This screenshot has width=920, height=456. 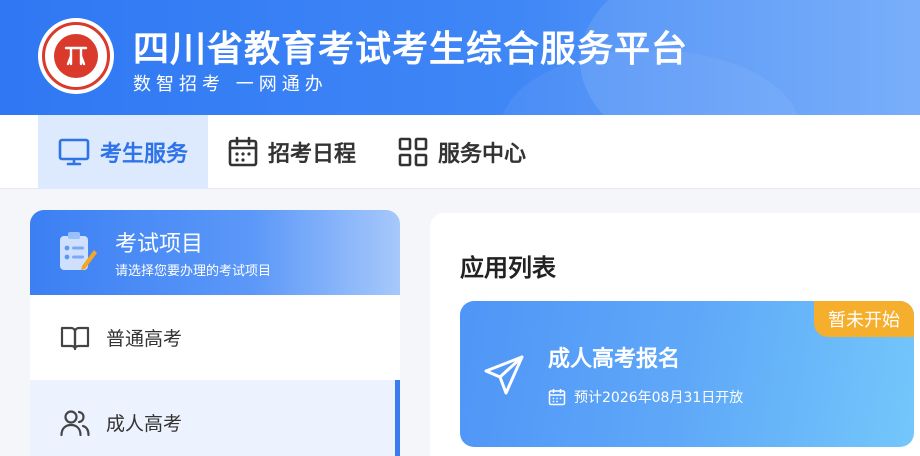 I want to click on nav-item-label: 招考日程, so click(x=312, y=154).